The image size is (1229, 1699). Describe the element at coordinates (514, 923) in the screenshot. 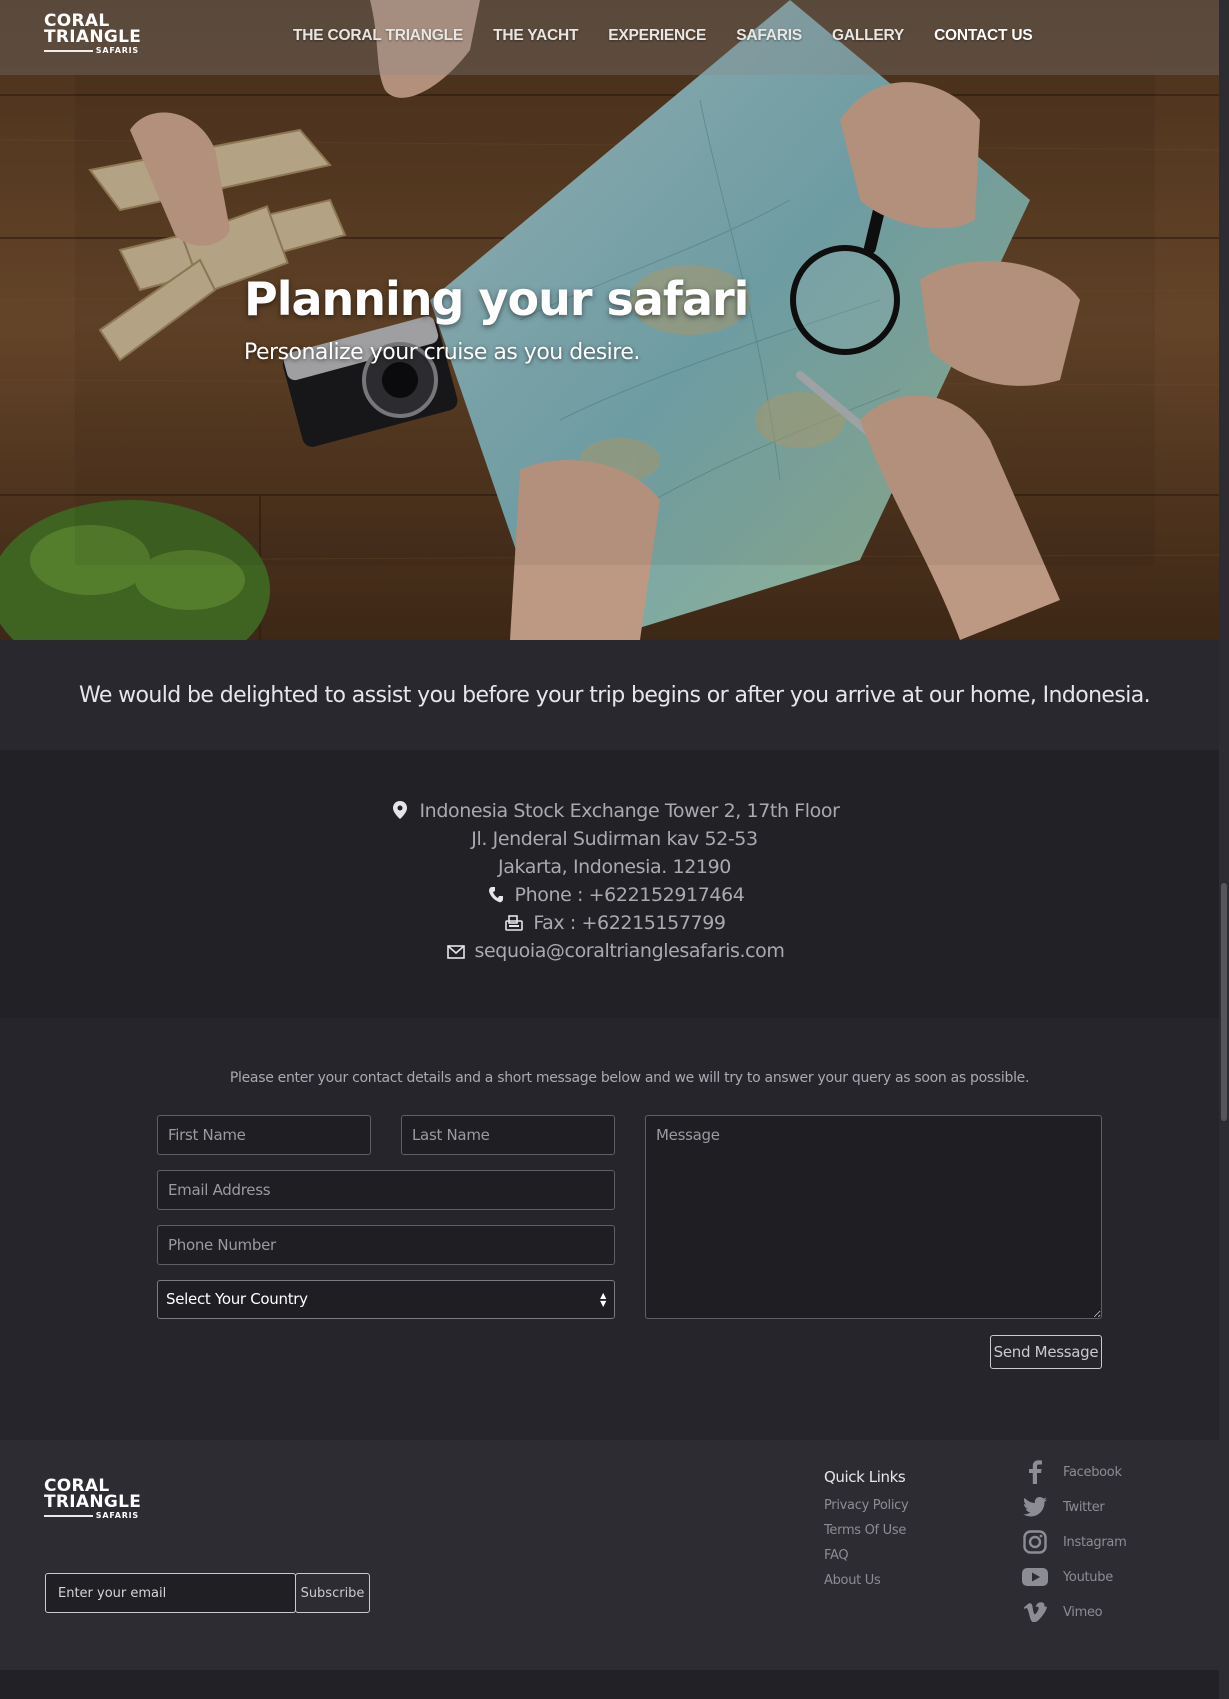

I see `fax-icon` at that location.